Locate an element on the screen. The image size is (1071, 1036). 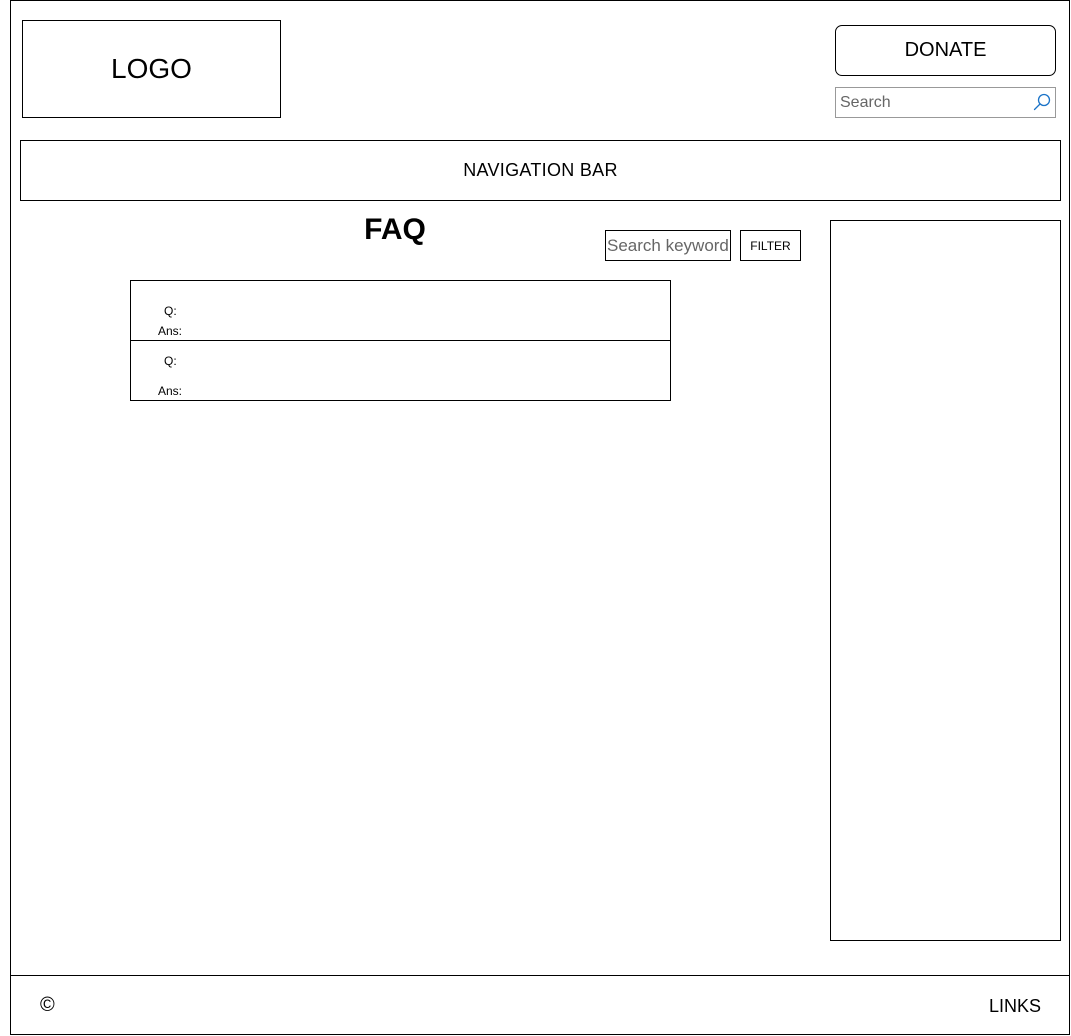
footer: © LINKS is located at coordinates (540, 1005).